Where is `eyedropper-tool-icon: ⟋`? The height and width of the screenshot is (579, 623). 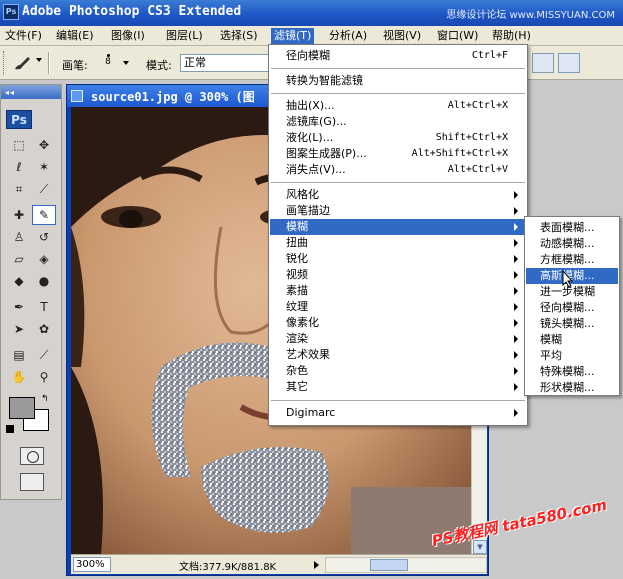
eyedropper-tool-icon: ⟋ is located at coordinates (44, 355).